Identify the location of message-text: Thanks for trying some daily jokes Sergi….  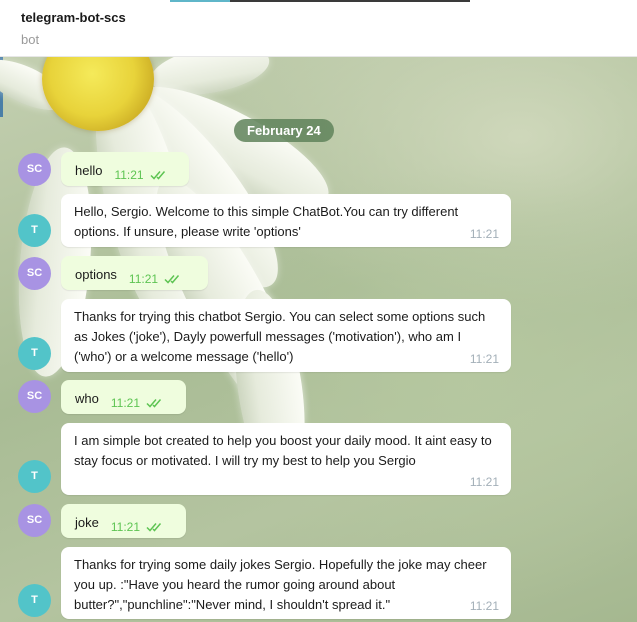
(282, 584).